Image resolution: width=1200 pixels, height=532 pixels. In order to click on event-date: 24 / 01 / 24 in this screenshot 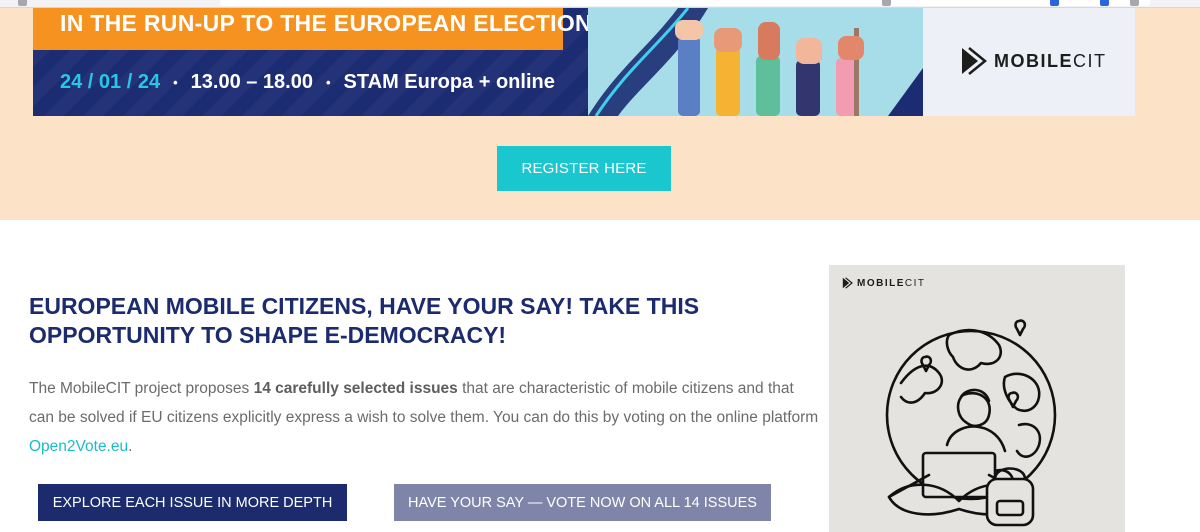, I will do `click(110, 82)`.